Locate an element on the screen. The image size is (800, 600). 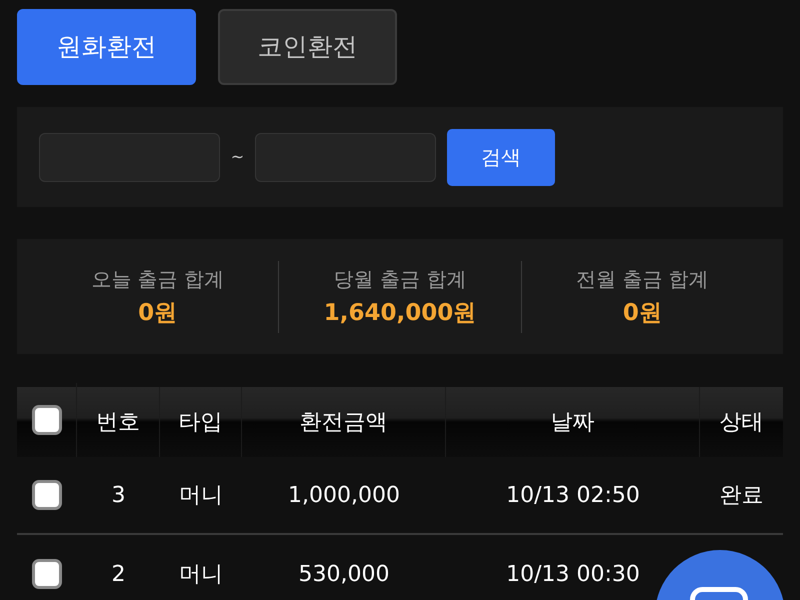
date-to-field is located at coordinates (345, 157).